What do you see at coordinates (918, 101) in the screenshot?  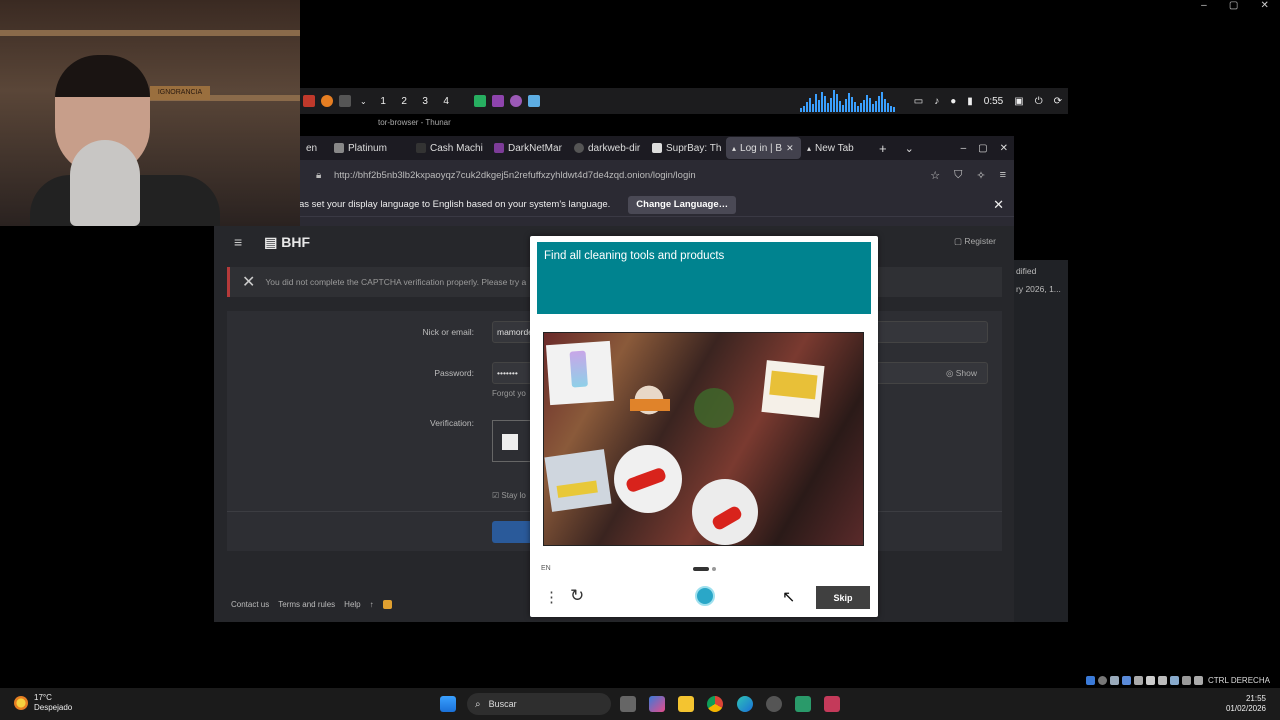 I see `display-icon: ▭` at bounding box center [918, 101].